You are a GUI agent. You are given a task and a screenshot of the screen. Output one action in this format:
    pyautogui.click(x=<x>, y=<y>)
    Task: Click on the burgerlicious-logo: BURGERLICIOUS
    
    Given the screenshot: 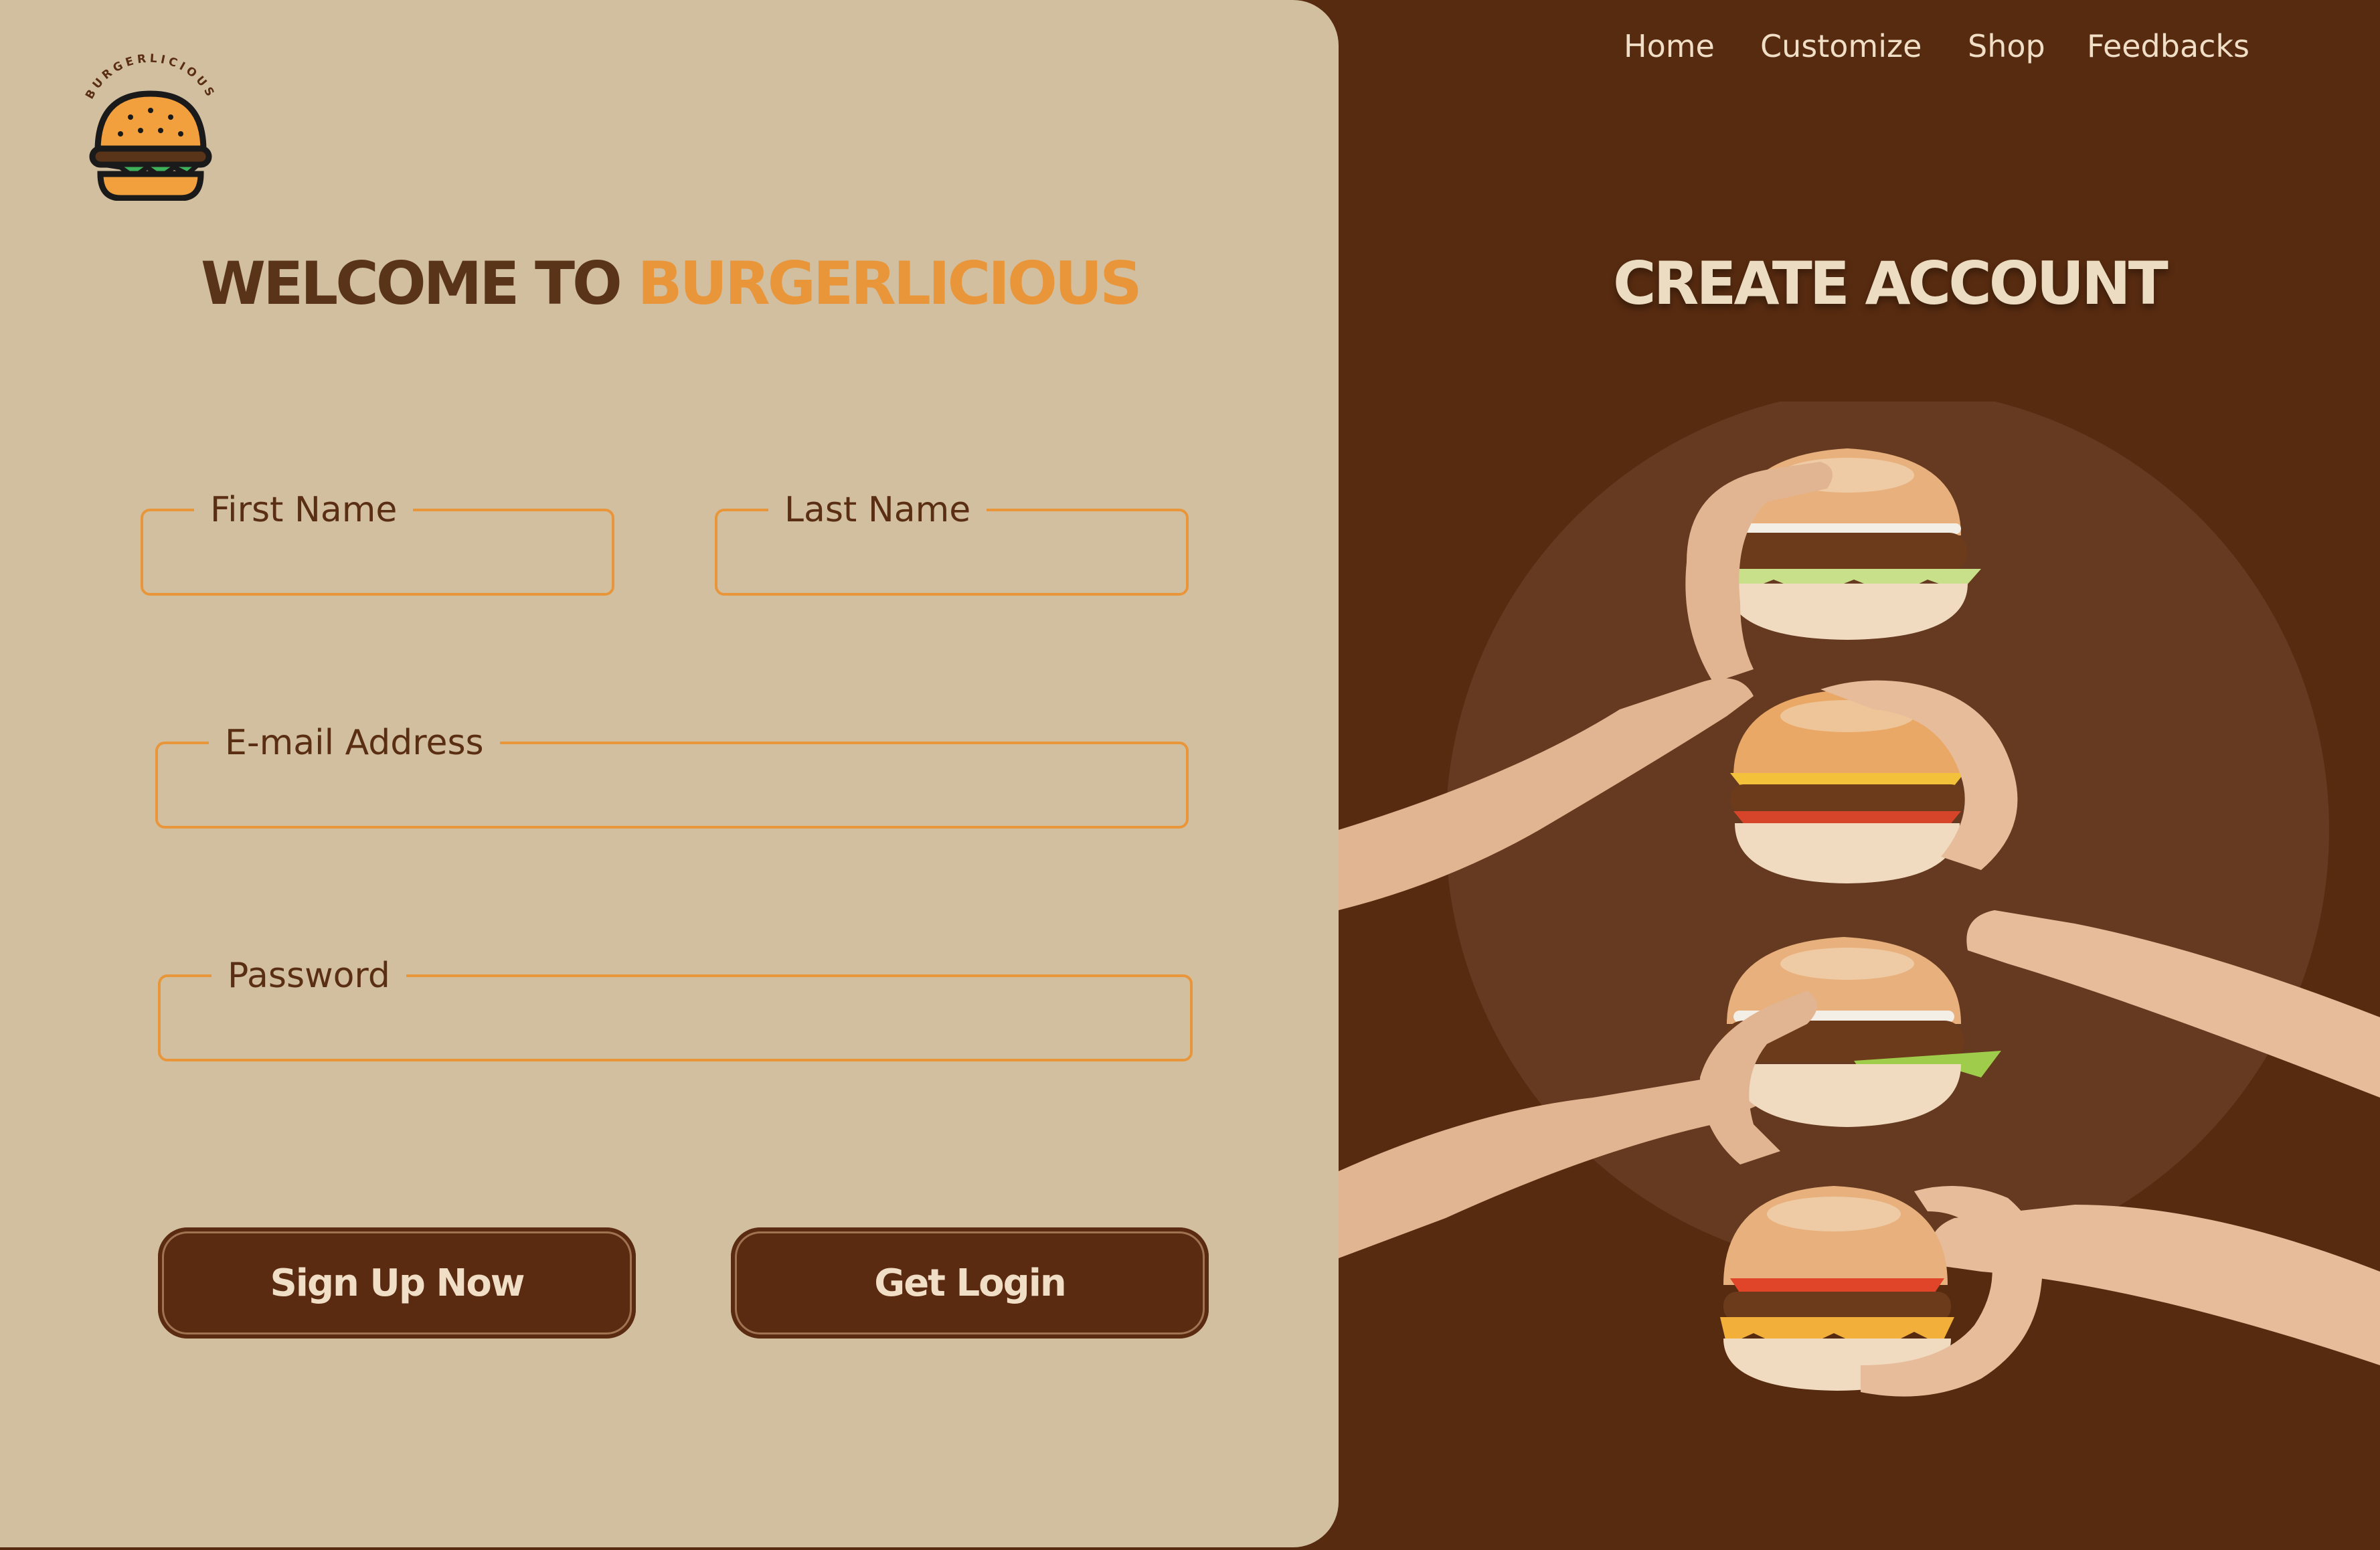 What is the action you would take?
    pyautogui.click(x=151, y=120)
    